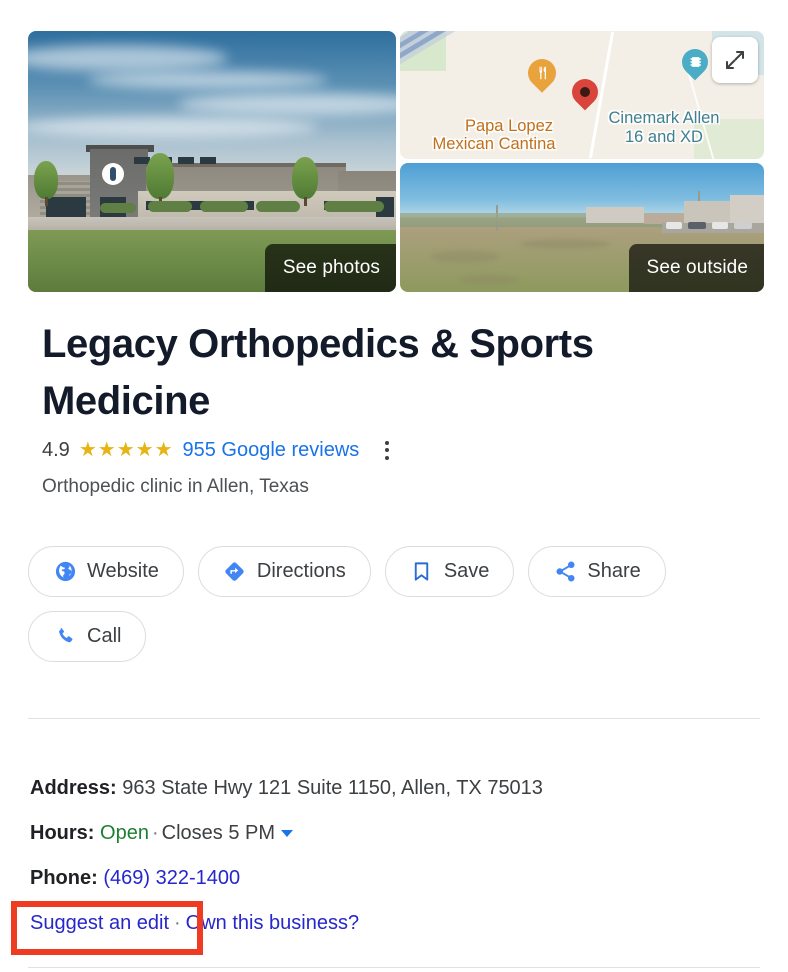 The width and height of the screenshot is (788, 972). What do you see at coordinates (422, 572) in the screenshot?
I see `bookmark-icon` at bounding box center [422, 572].